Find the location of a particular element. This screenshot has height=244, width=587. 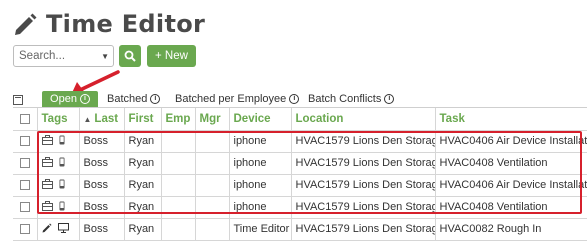

tab-batched-per-employee: Batched per Employee i is located at coordinates (237, 99).